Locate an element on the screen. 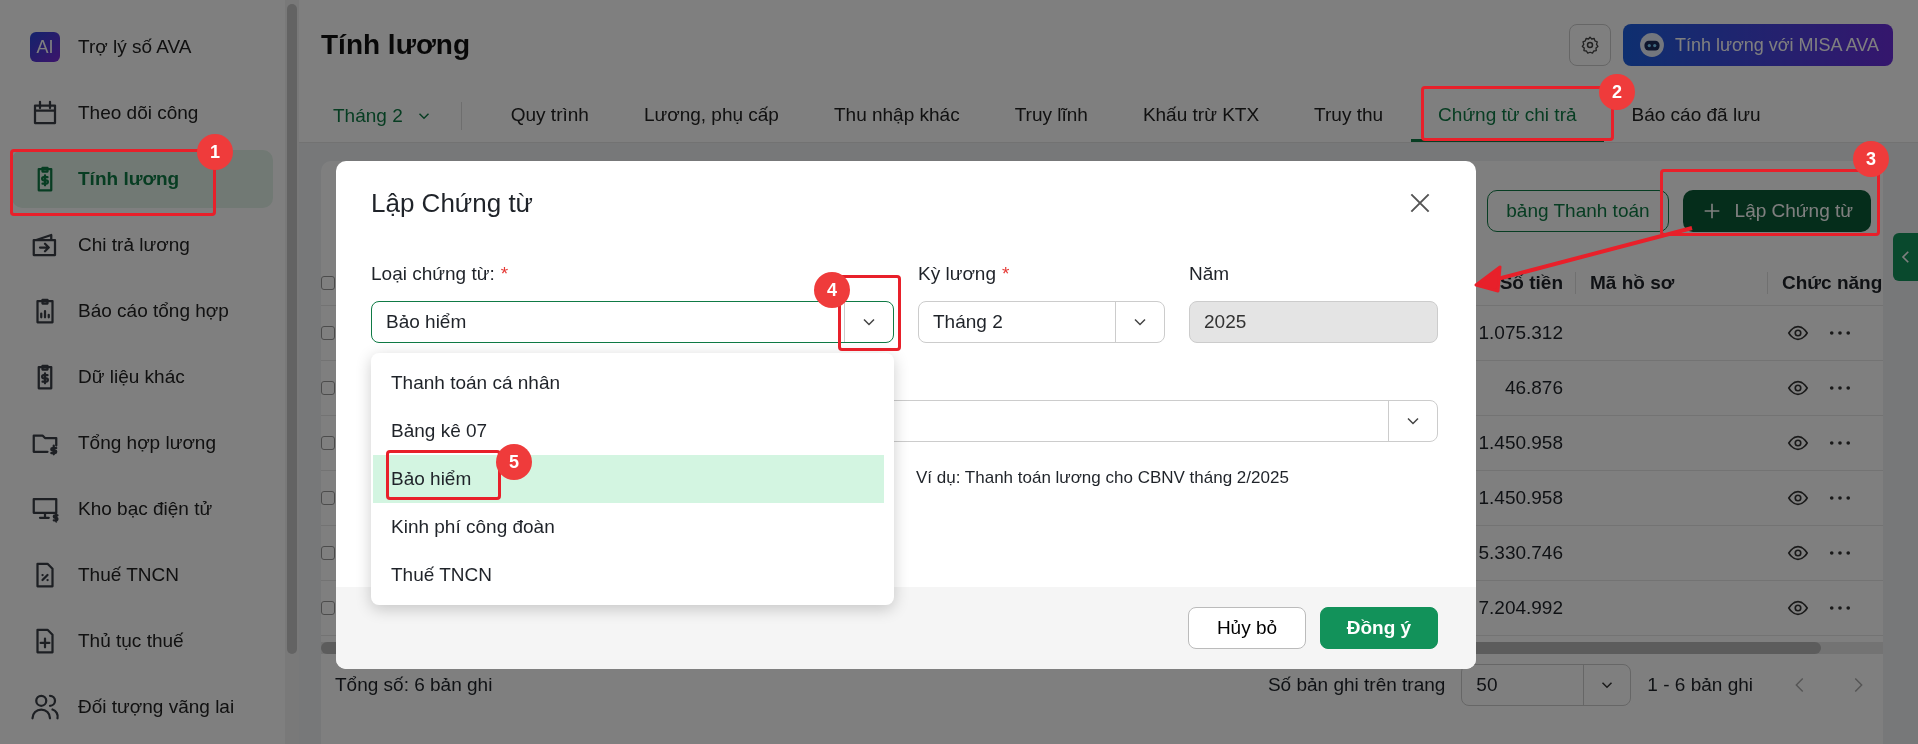 The image size is (1918, 744). page-size-label: Số bản ghi trên trang is located at coordinates (1356, 685).